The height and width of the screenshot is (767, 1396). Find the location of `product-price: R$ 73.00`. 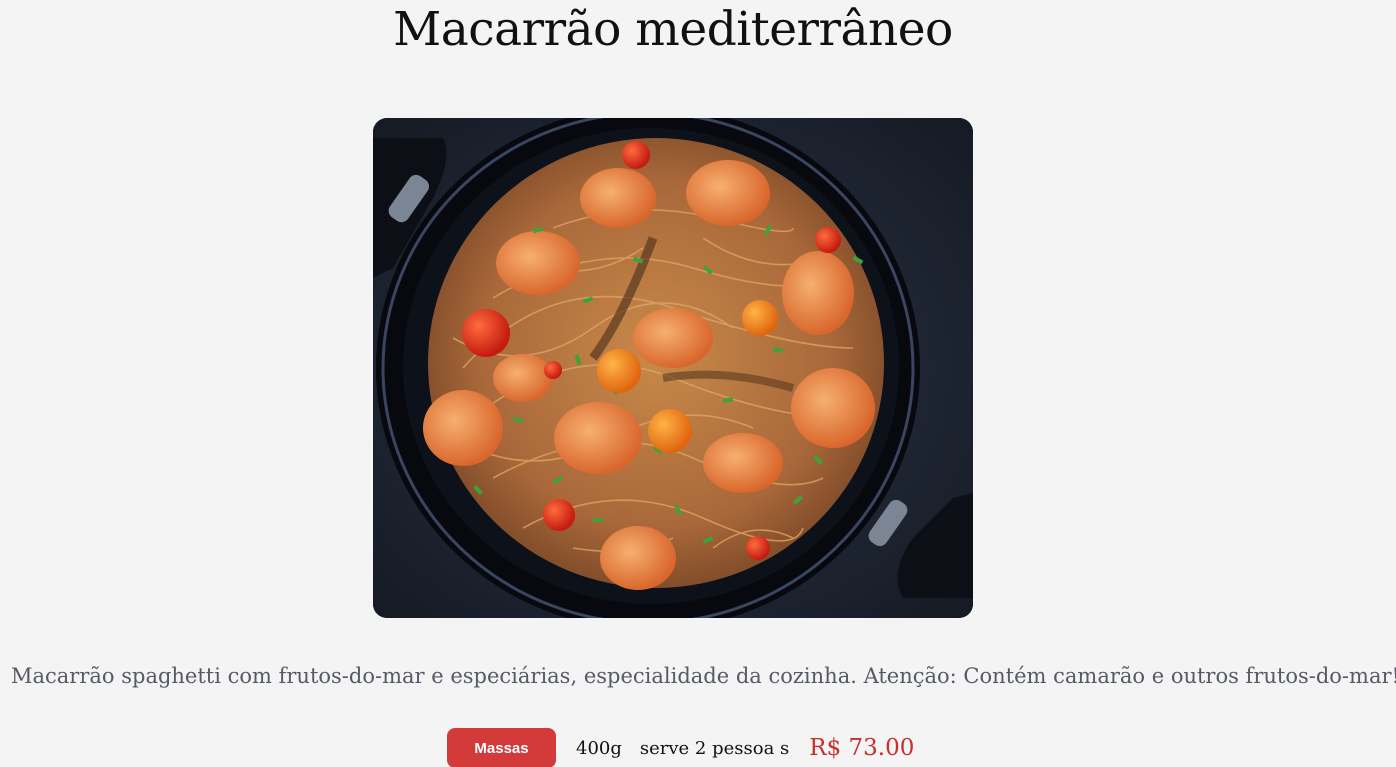

product-price: R$ 73.00 is located at coordinates (862, 748).